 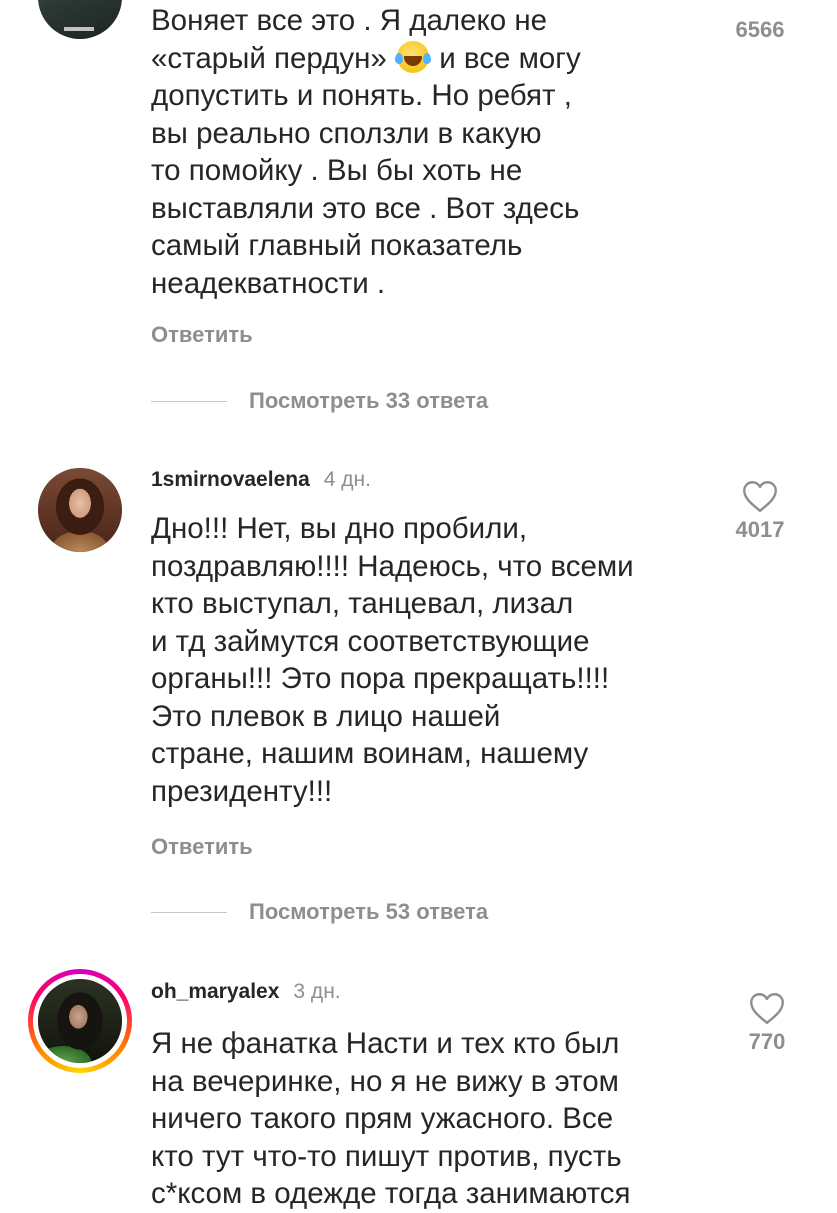 What do you see at coordinates (369, 400) in the screenshot?
I see `view-replies-label: Посмотреть 33 ответа` at bounding box center [369, 400].